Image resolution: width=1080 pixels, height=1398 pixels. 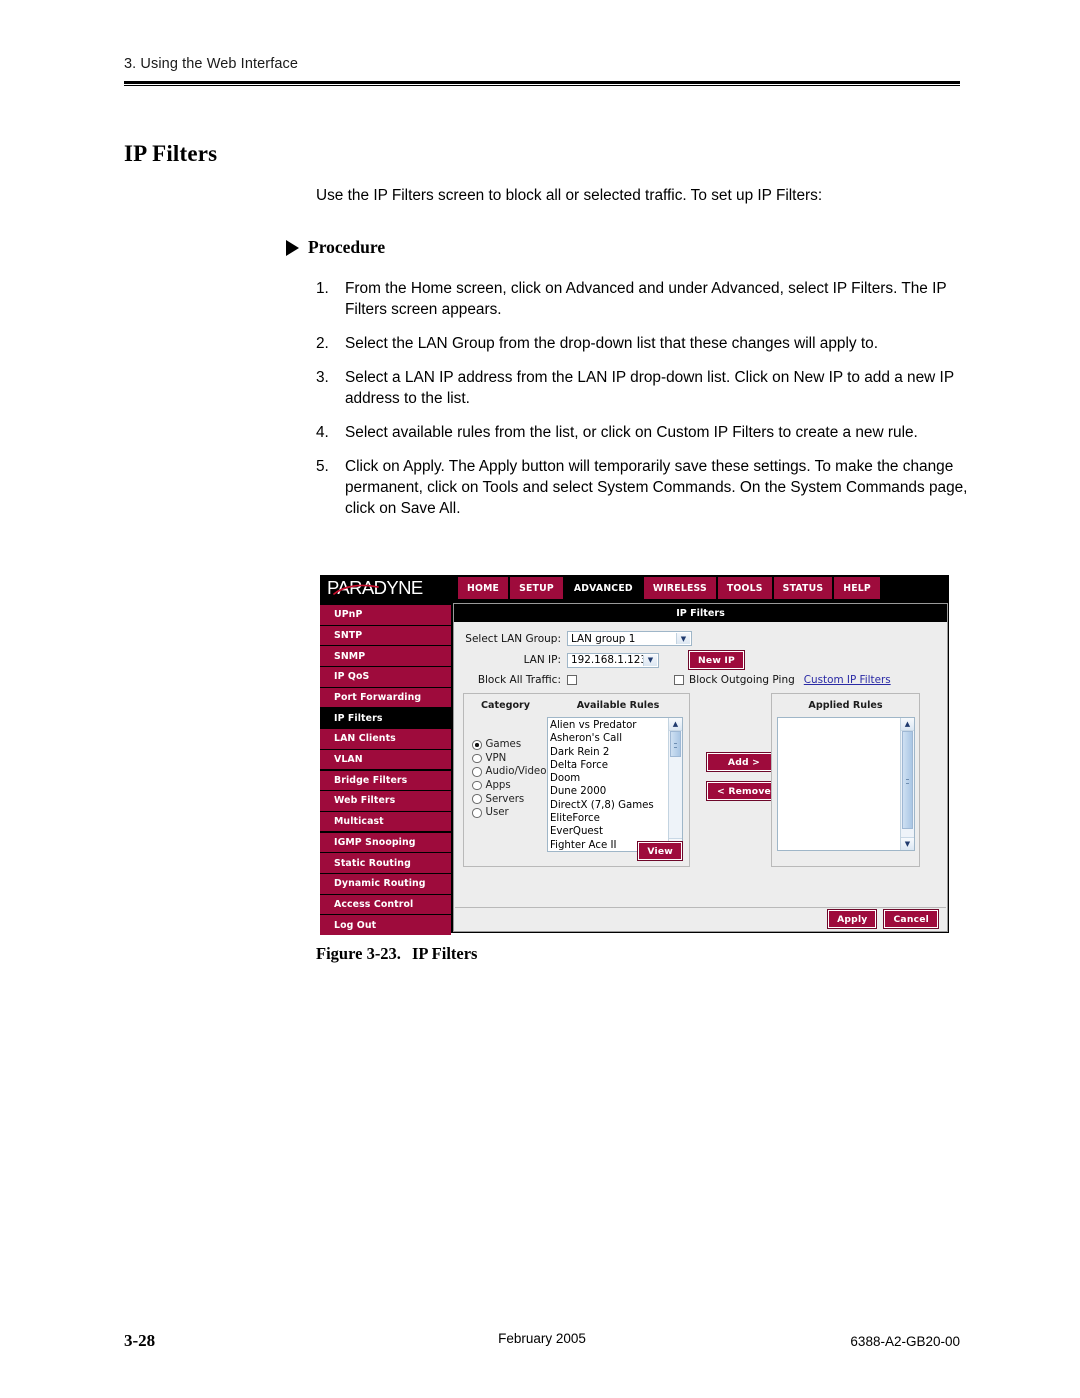 I want to click on category-option-user: User, so click(x=511, y=813).